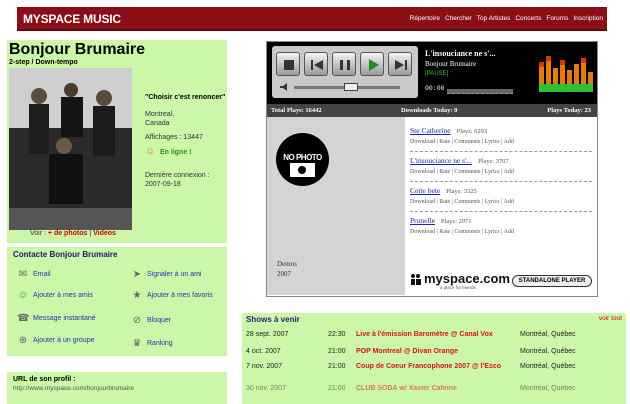  What do you see at coordinates (23, 274) in the screenshot?
I see `mail-icon: ✉` at bounding box center [23, 274].